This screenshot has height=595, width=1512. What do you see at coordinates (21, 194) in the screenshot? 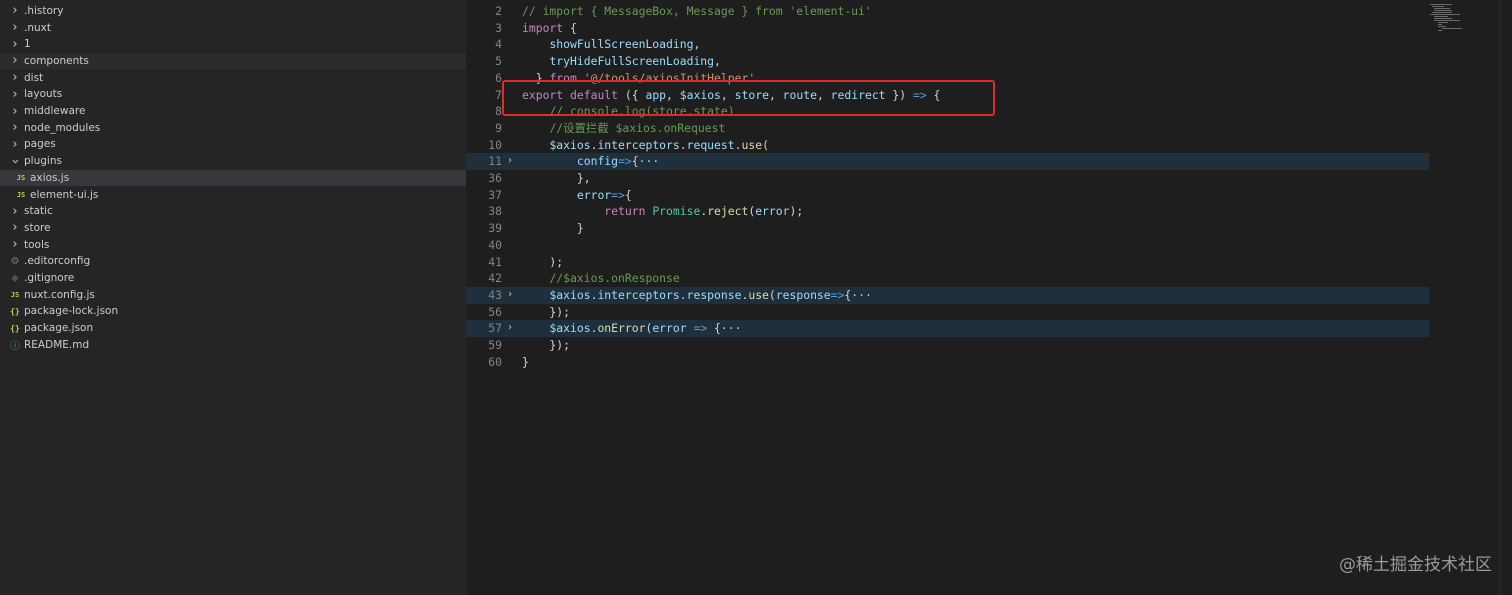
I see `js-file-icon: JS` at bounding box center [21, 194].